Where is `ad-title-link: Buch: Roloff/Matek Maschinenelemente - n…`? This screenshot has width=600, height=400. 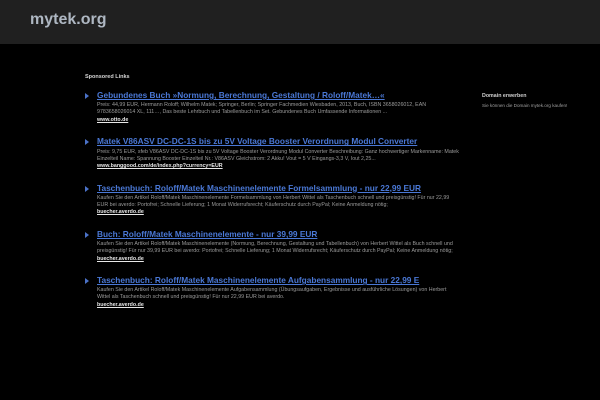 ad-title-link: Buch: Roloff/Matek Maschinenelemente - n… is located at coordinates (278, 234).